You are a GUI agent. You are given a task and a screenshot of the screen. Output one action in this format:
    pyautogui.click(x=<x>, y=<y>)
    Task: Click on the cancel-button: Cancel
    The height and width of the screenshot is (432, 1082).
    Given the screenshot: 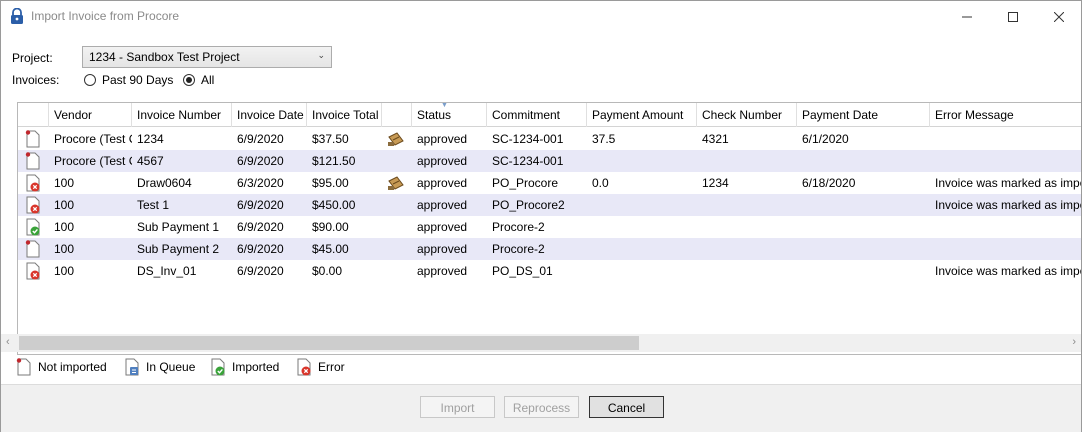 What is the action you would take?
    pyautogui.click(x=626, y=407)
    